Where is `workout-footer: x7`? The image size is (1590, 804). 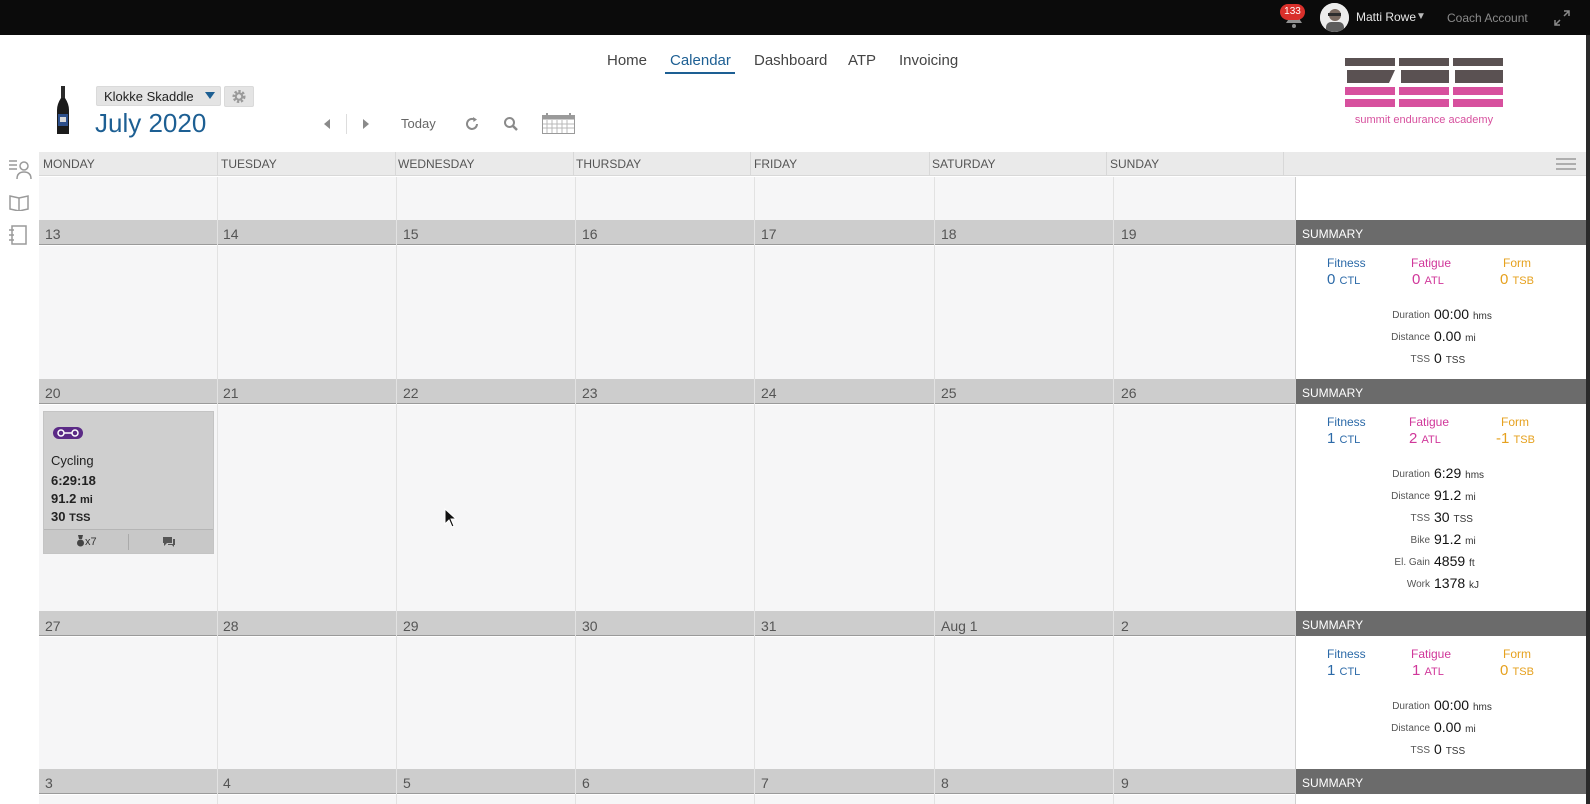 workout-footer: x7 is located at coordinates (128, 541).